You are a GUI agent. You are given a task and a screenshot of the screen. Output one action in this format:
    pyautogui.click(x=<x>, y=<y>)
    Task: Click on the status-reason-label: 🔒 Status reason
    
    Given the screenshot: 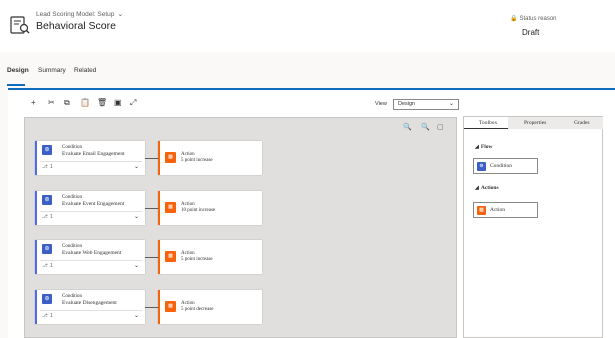 What is the action you would take?
    pyautogui.click(x=533, y=18)
    